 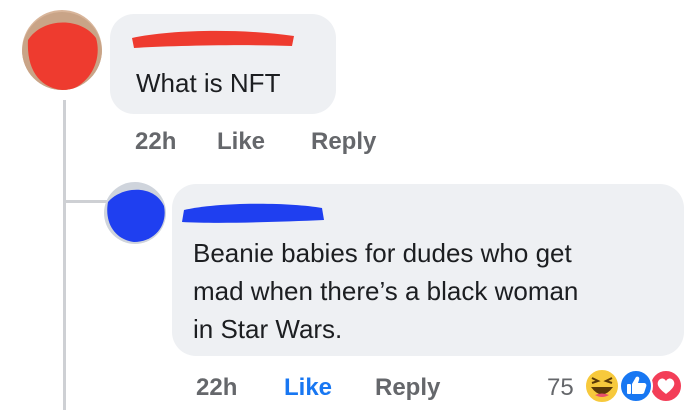 I want to click on replier-avatar, so click(x=135, y=213).